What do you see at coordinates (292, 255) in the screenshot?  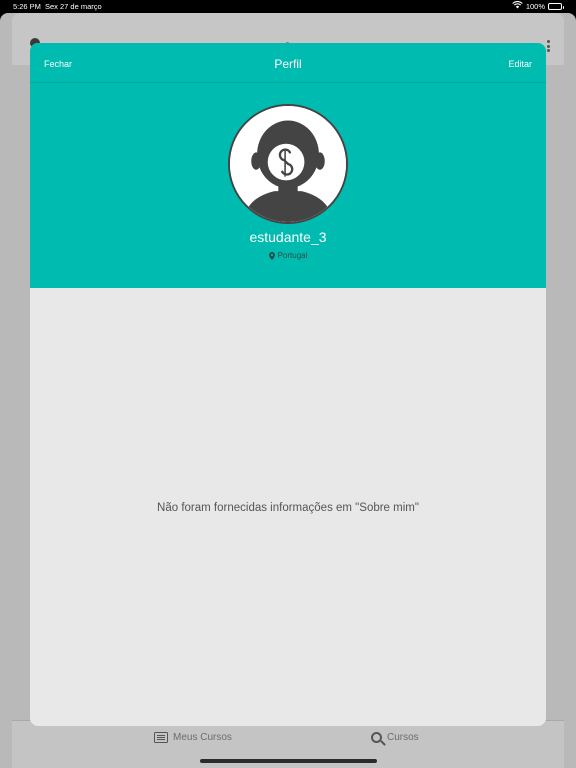 I see `profile-location-text: Portugal` at bounding box center [292, 255].